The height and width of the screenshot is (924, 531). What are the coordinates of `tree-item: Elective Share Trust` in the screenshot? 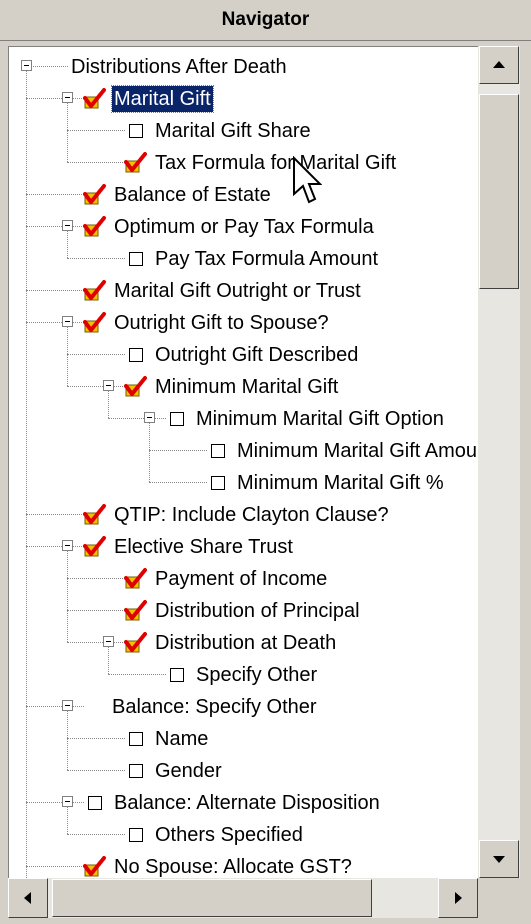 It's located at (244, 547).